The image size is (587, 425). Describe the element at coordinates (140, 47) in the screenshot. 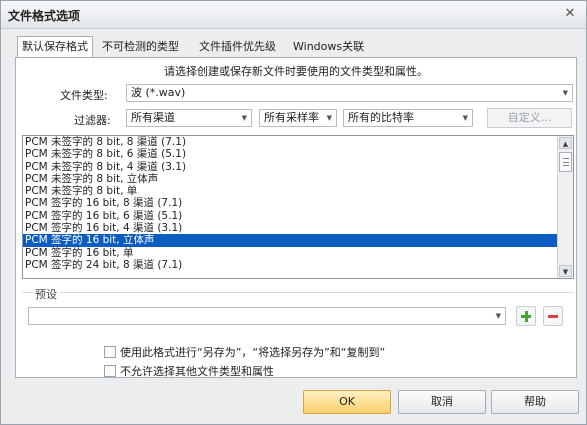

I see `tab-undetectable-types: 不可检测的类型` at that location.